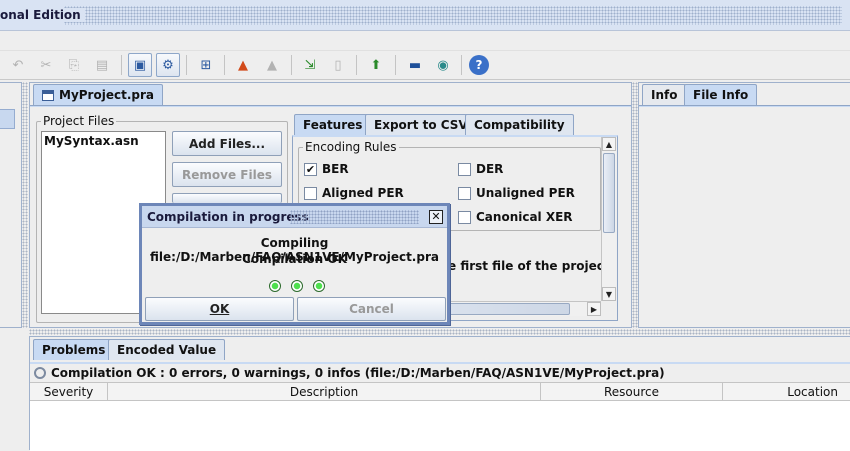 The width and height of the screenshot is (850, 451). I want to click on der-checkbox: DER, so click(480, 169).